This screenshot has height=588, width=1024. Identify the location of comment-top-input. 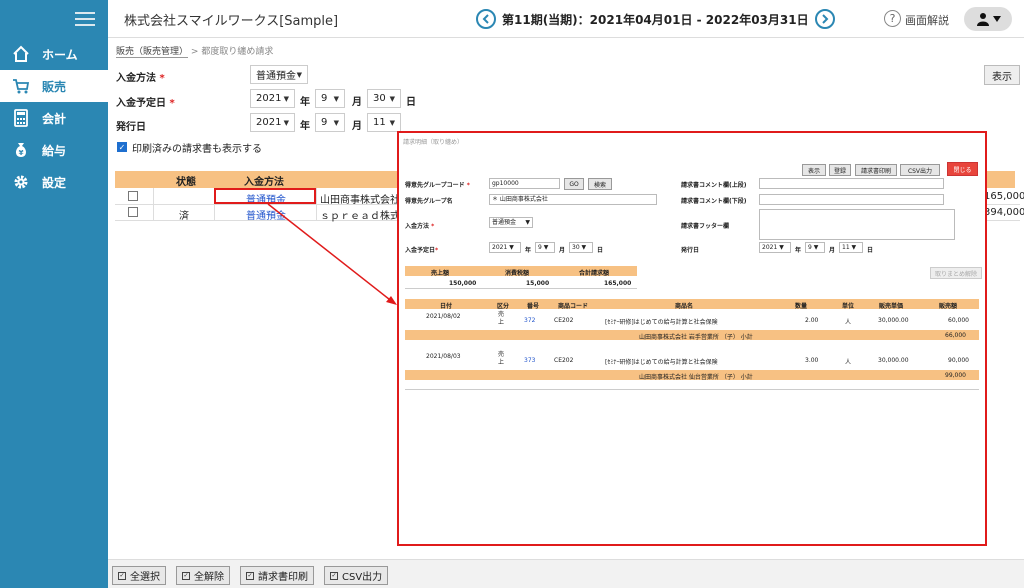
(851, 183).